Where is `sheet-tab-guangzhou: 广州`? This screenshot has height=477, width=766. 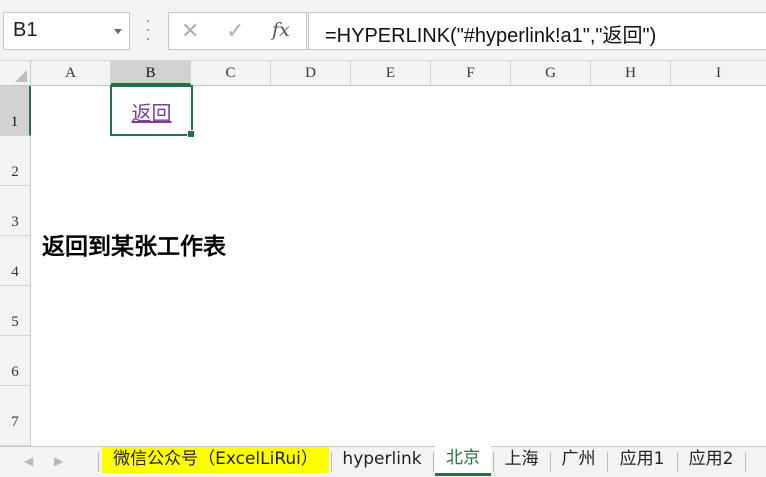 sheet-tab-guangzhou: 广州 is located at coordinates (578, 460).